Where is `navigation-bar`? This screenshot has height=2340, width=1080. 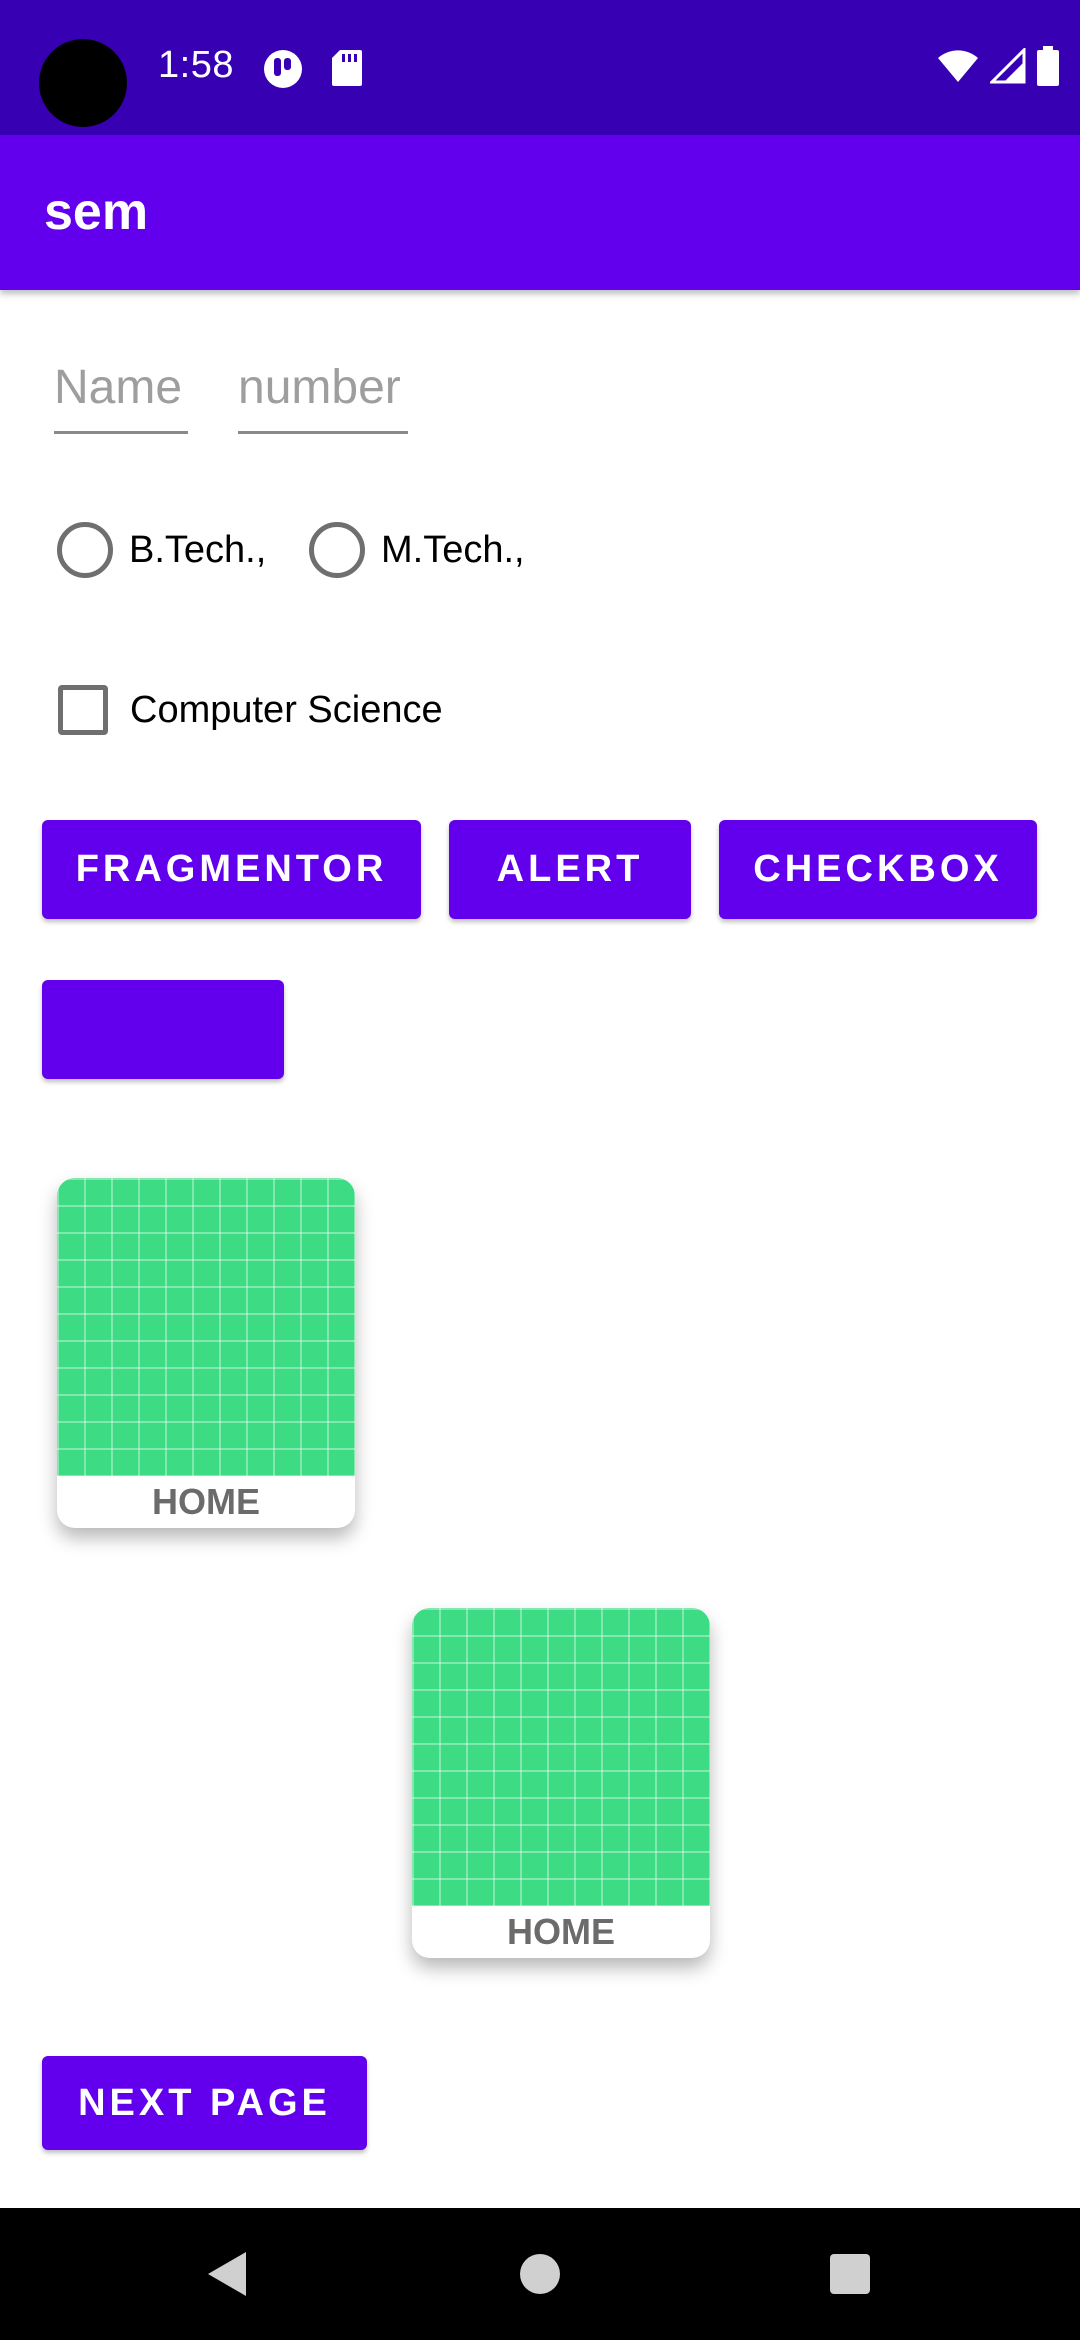 navigation-bar is located at coordinates (540, 2274).